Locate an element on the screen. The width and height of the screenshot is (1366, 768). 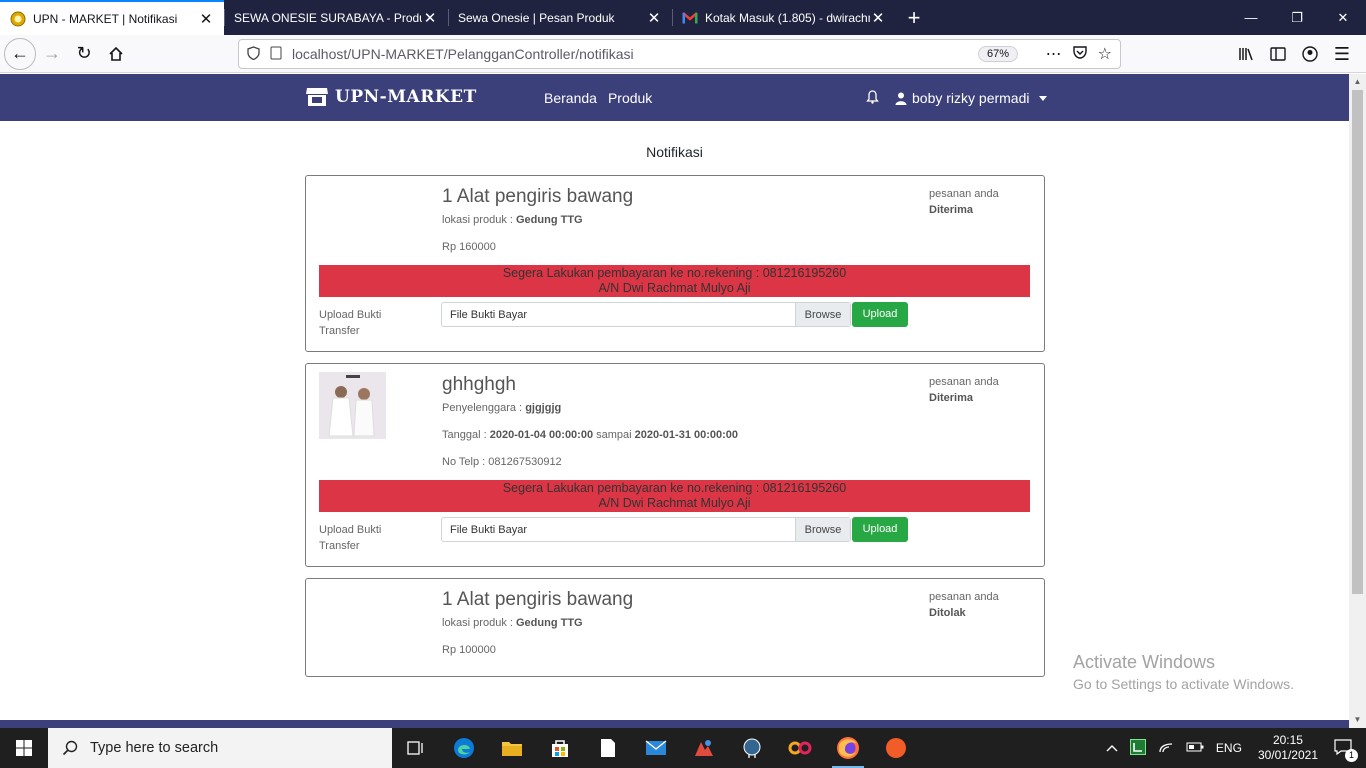
firefox-icon is located at coordinates (848, 748).